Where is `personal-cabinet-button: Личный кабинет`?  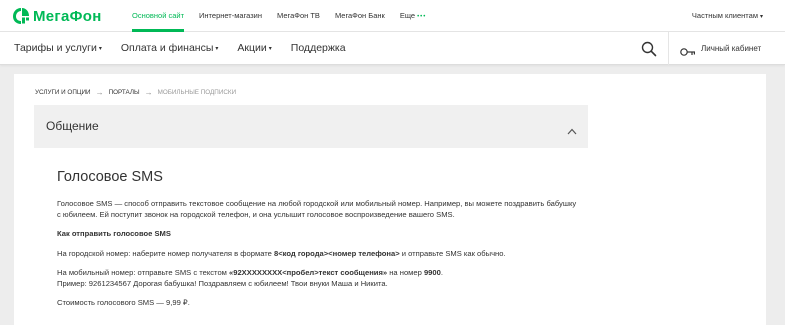
personal-cabinet-button: Личный кабинет is located at coordinates (720, 48).